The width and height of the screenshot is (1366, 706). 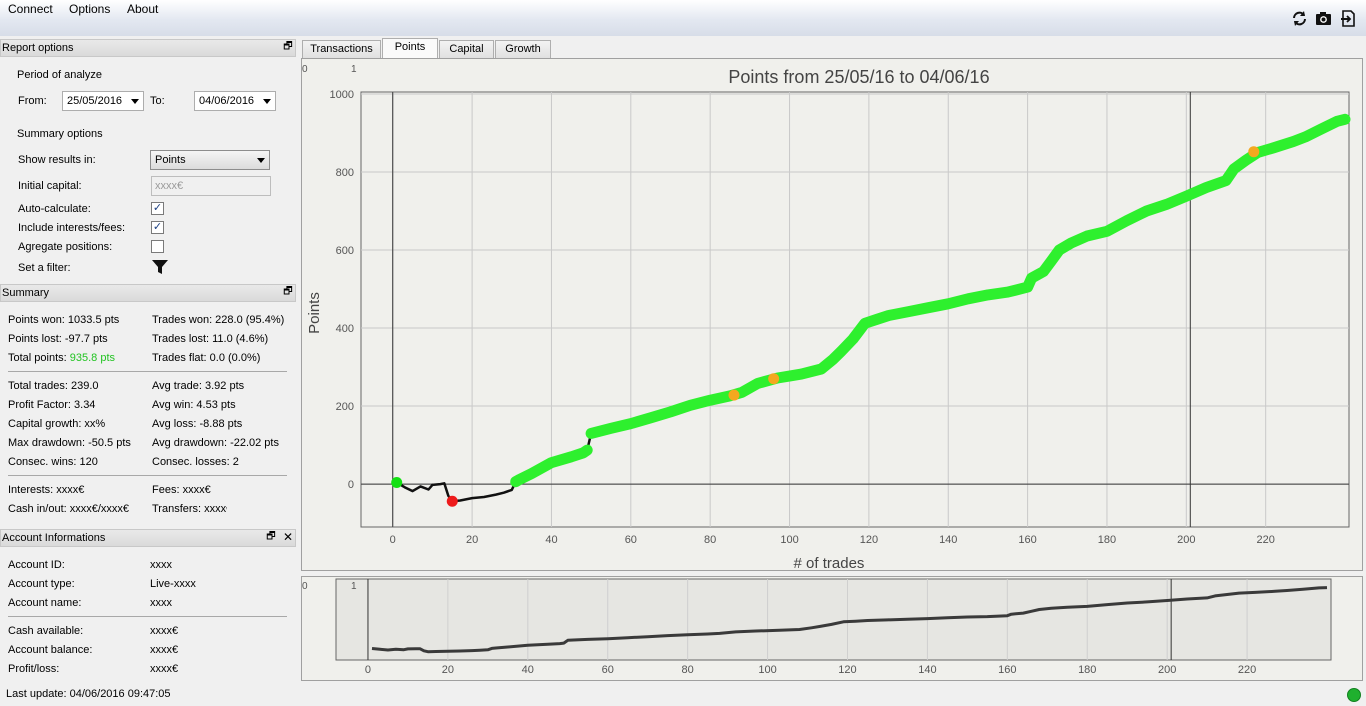 What do you see at coordinates (342, 95) in the screenshot?
I see `y-tick-label: 1000` at bounding box center [342, 95].